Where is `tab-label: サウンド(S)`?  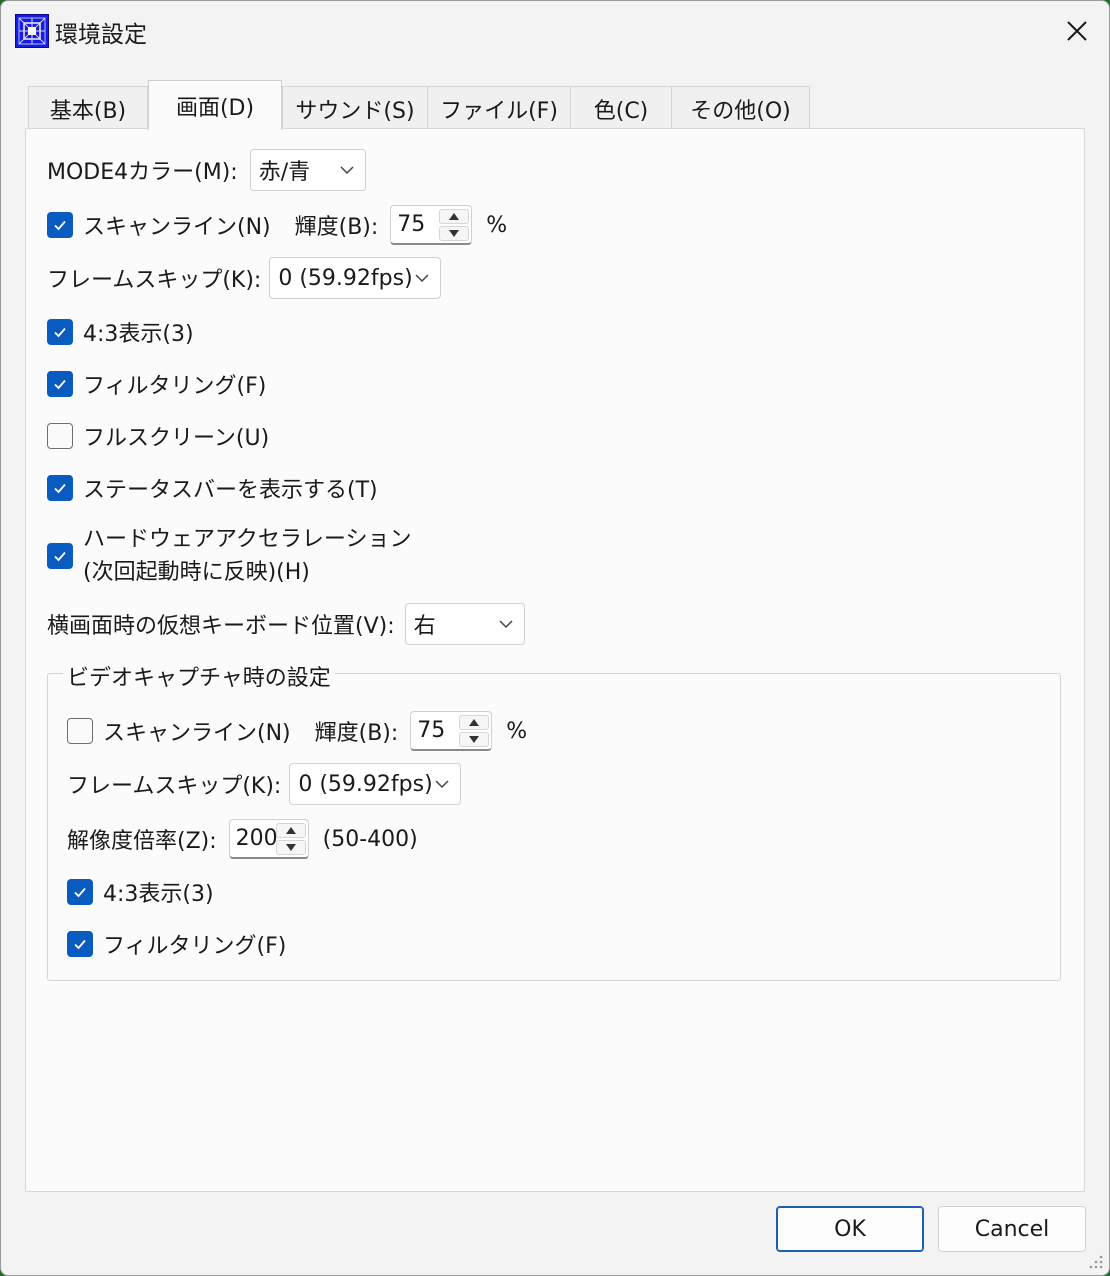 tab-label: サウンド(S) is located at coordinates (355, 111).